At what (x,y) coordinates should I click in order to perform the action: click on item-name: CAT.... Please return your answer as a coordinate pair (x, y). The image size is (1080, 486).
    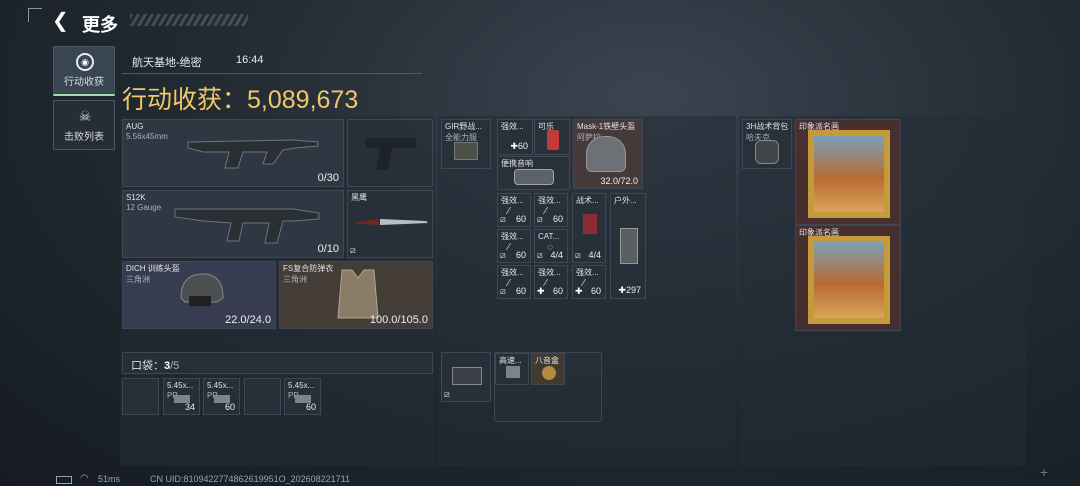
    Looking at the image, I should click on (549, 236).